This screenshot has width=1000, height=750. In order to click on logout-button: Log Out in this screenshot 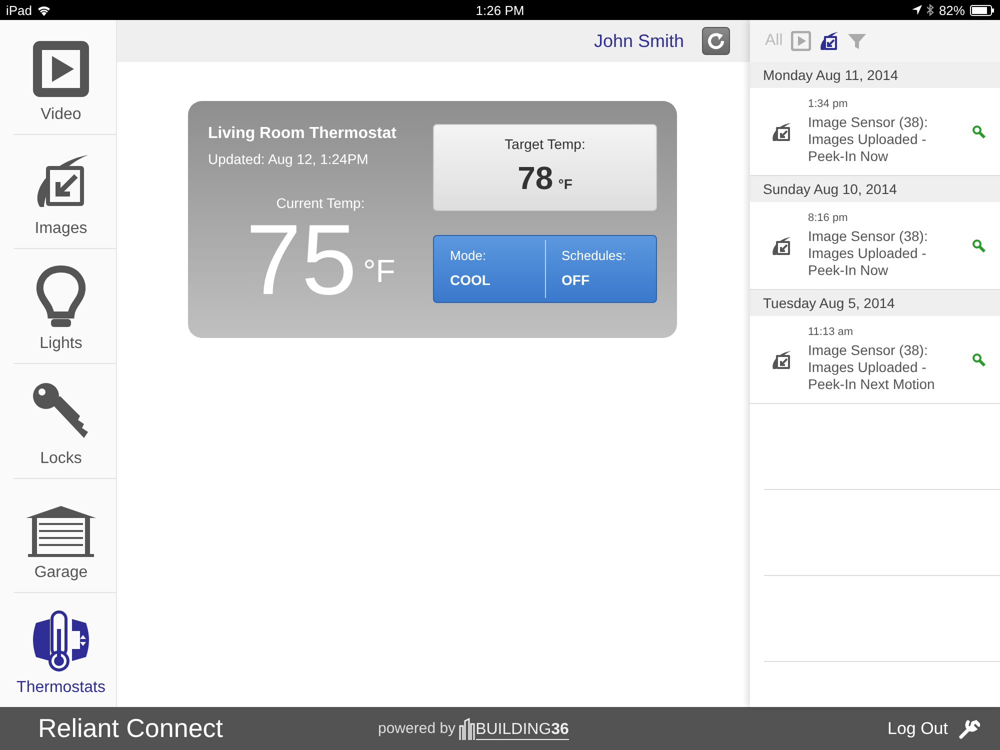, I will do `click(934, 729)`.